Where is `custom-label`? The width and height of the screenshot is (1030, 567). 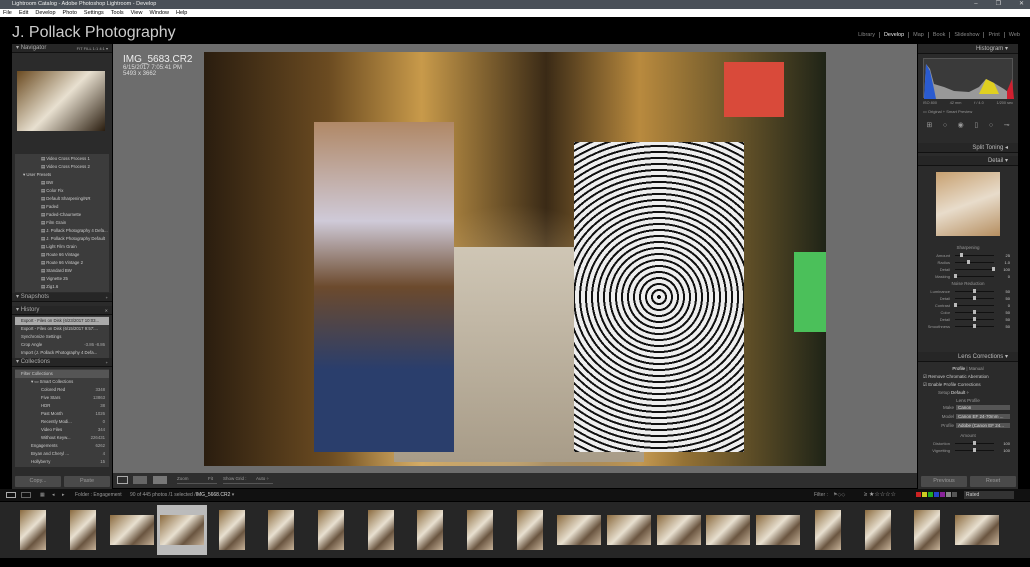 custom-label is located at coordinates (948, 494).